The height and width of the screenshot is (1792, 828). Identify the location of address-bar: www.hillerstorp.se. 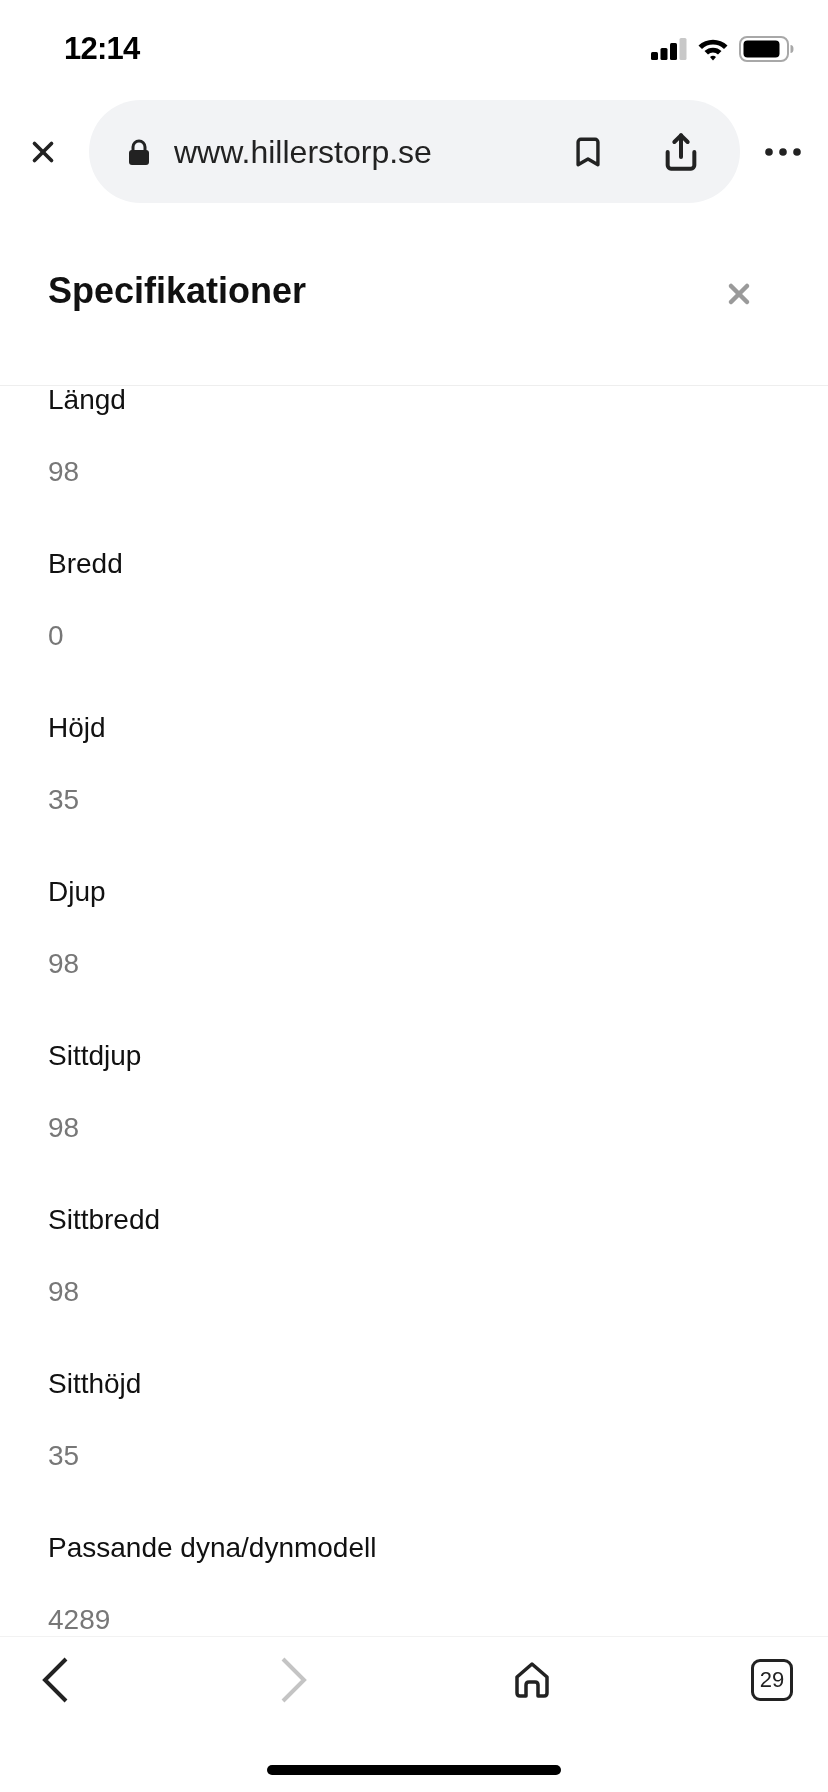
(414, 151).